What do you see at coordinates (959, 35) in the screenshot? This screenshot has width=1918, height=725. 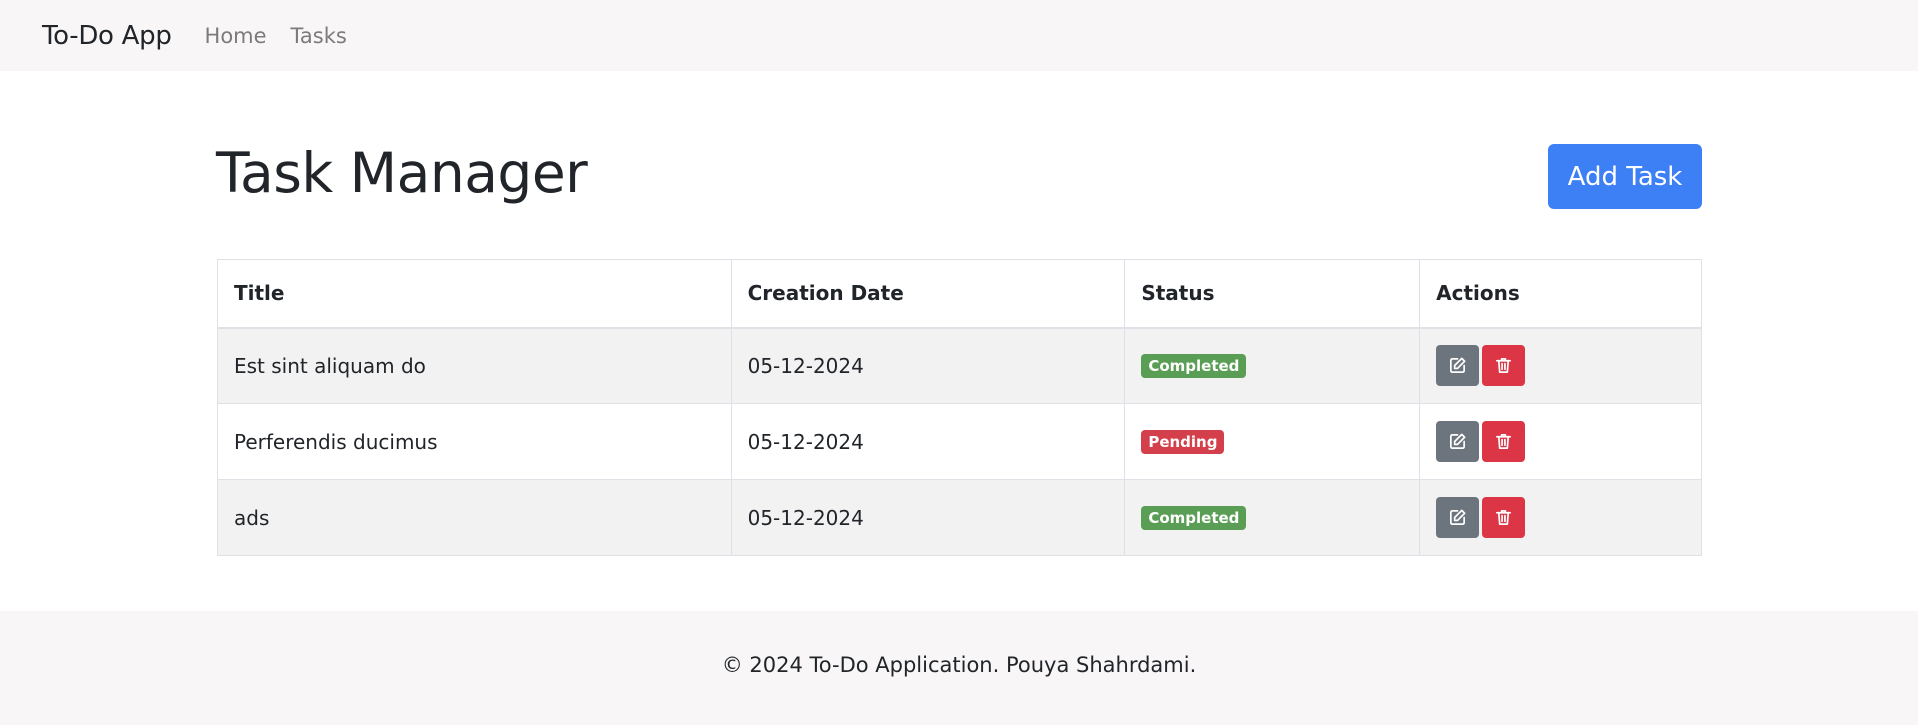 I see `navbar: To-Do App Home Tasks` at bounding box center [959, 35].